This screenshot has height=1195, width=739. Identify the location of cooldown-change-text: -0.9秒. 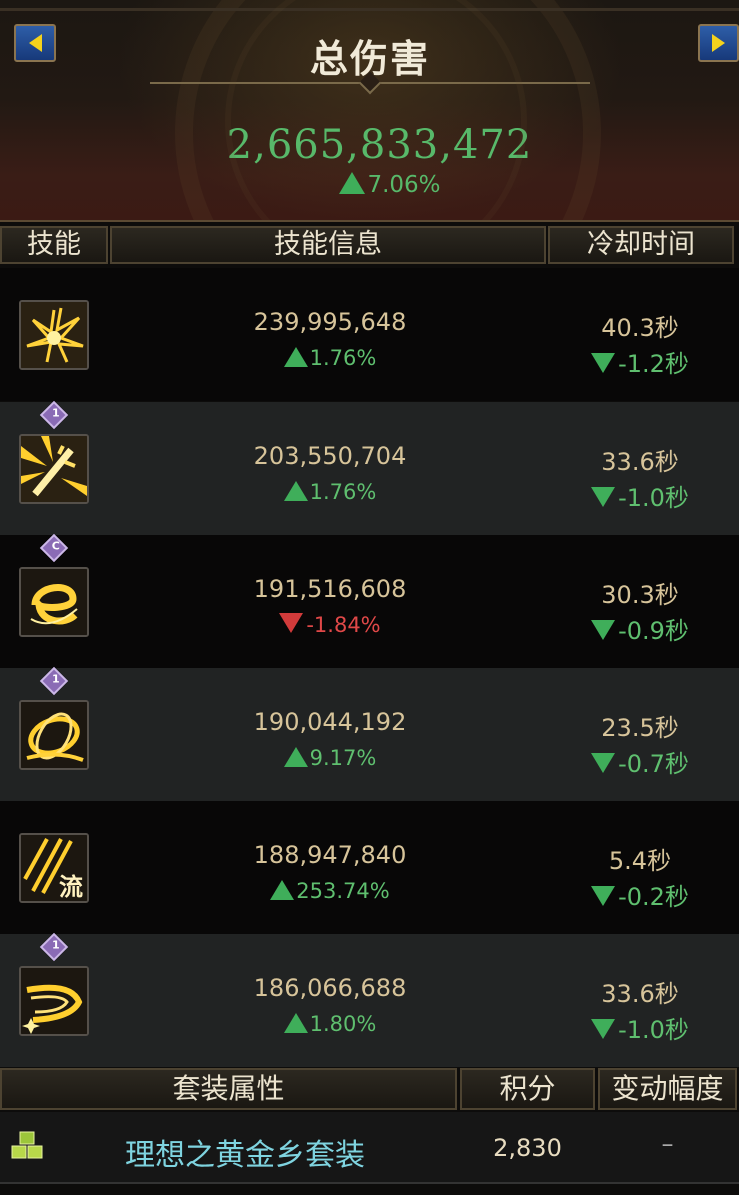
(653, 631).